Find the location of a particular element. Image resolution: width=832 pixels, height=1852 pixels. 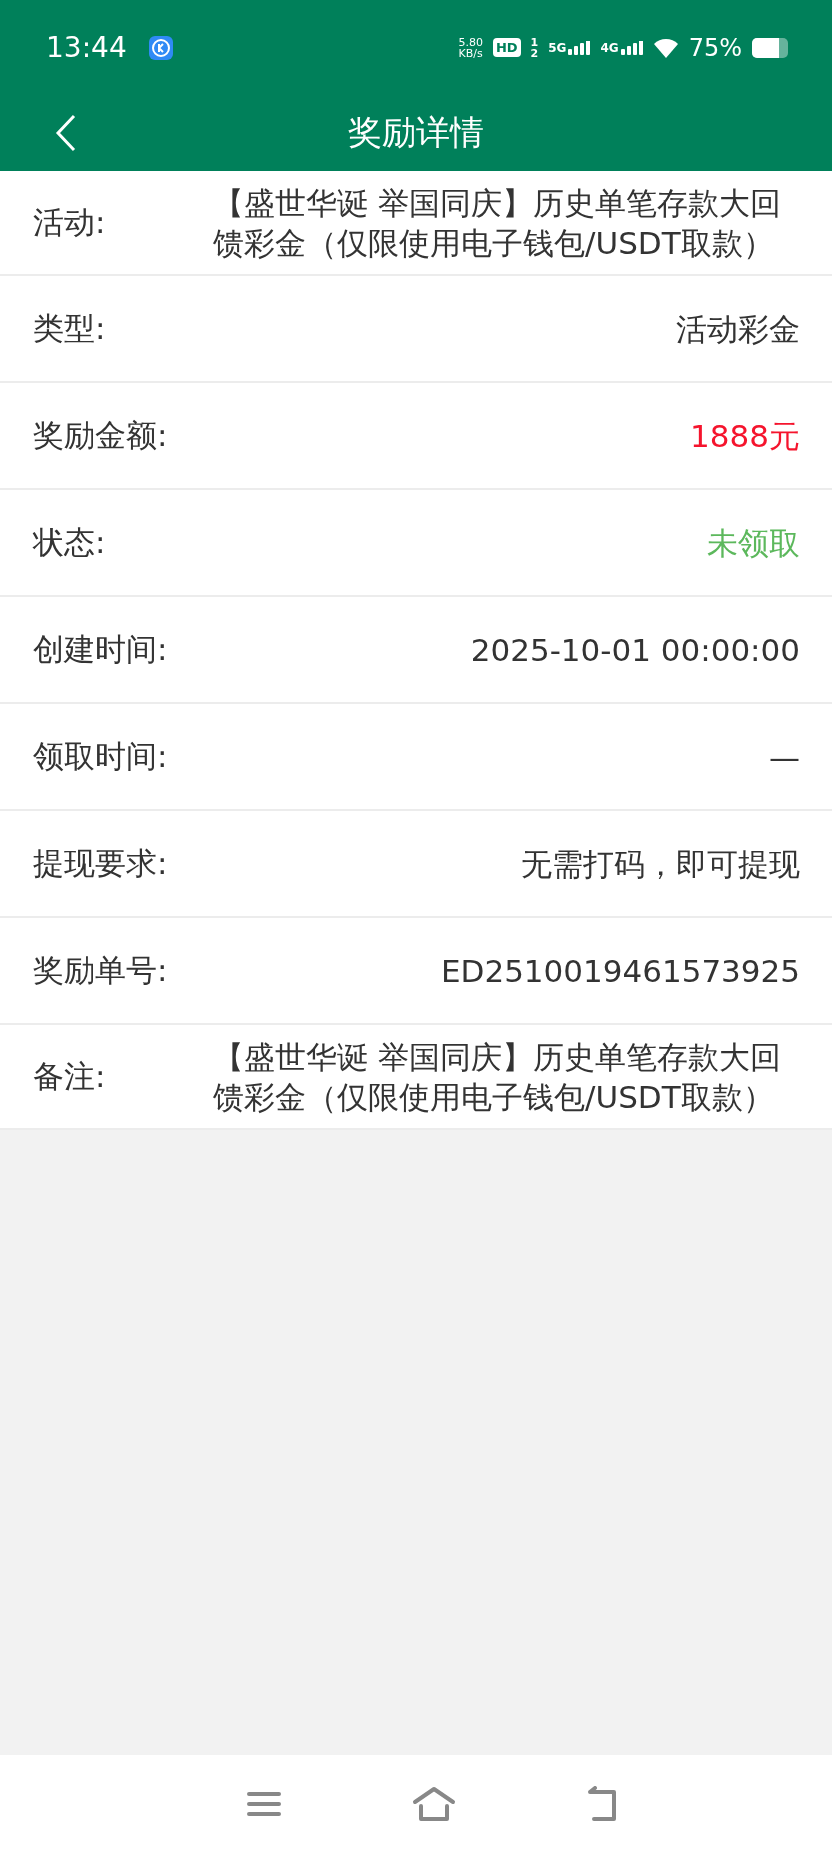

field-label: 类型: is located at coordinates (70, 328).